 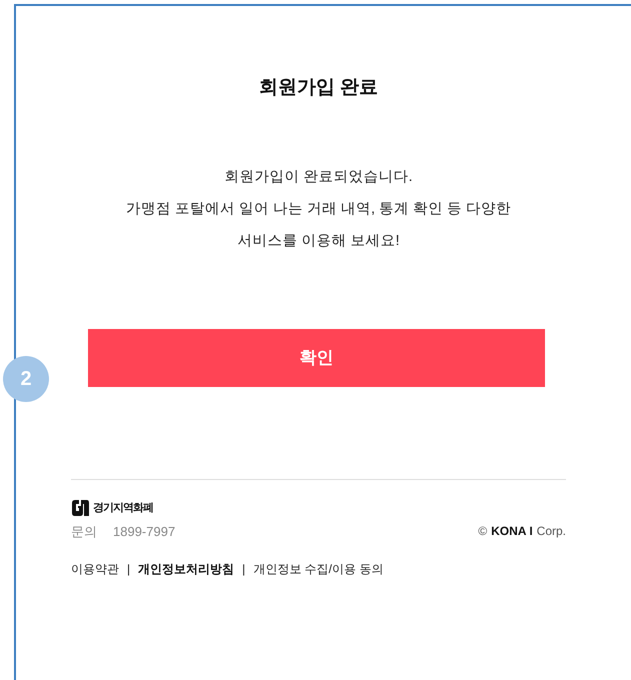 What do you see at coordinates (318, 569) in the screenshot?
I see `footer-link: 개인정보 수집/이용 동의` at bounding box center [318, 569].